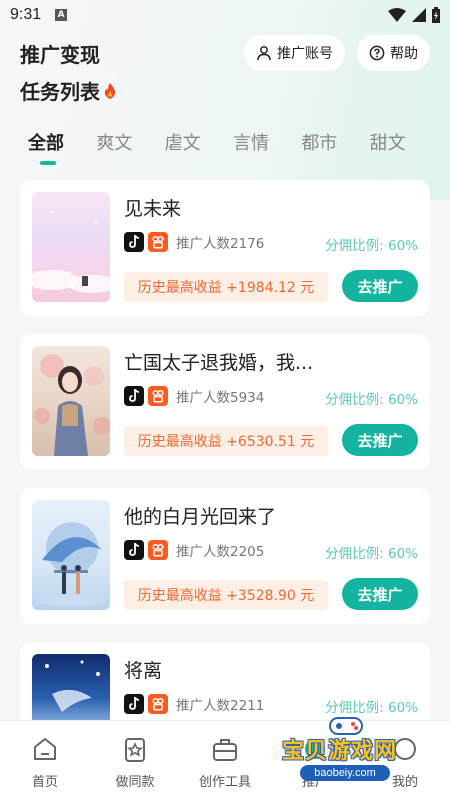 This screenshot has height=800, width=450. I want to click on tab-all: 全部, so click(54, 147).